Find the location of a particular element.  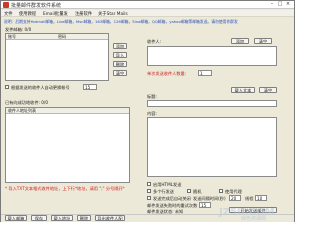

menu-email-batch: Email批量发 is located at coordinates (55, 14).